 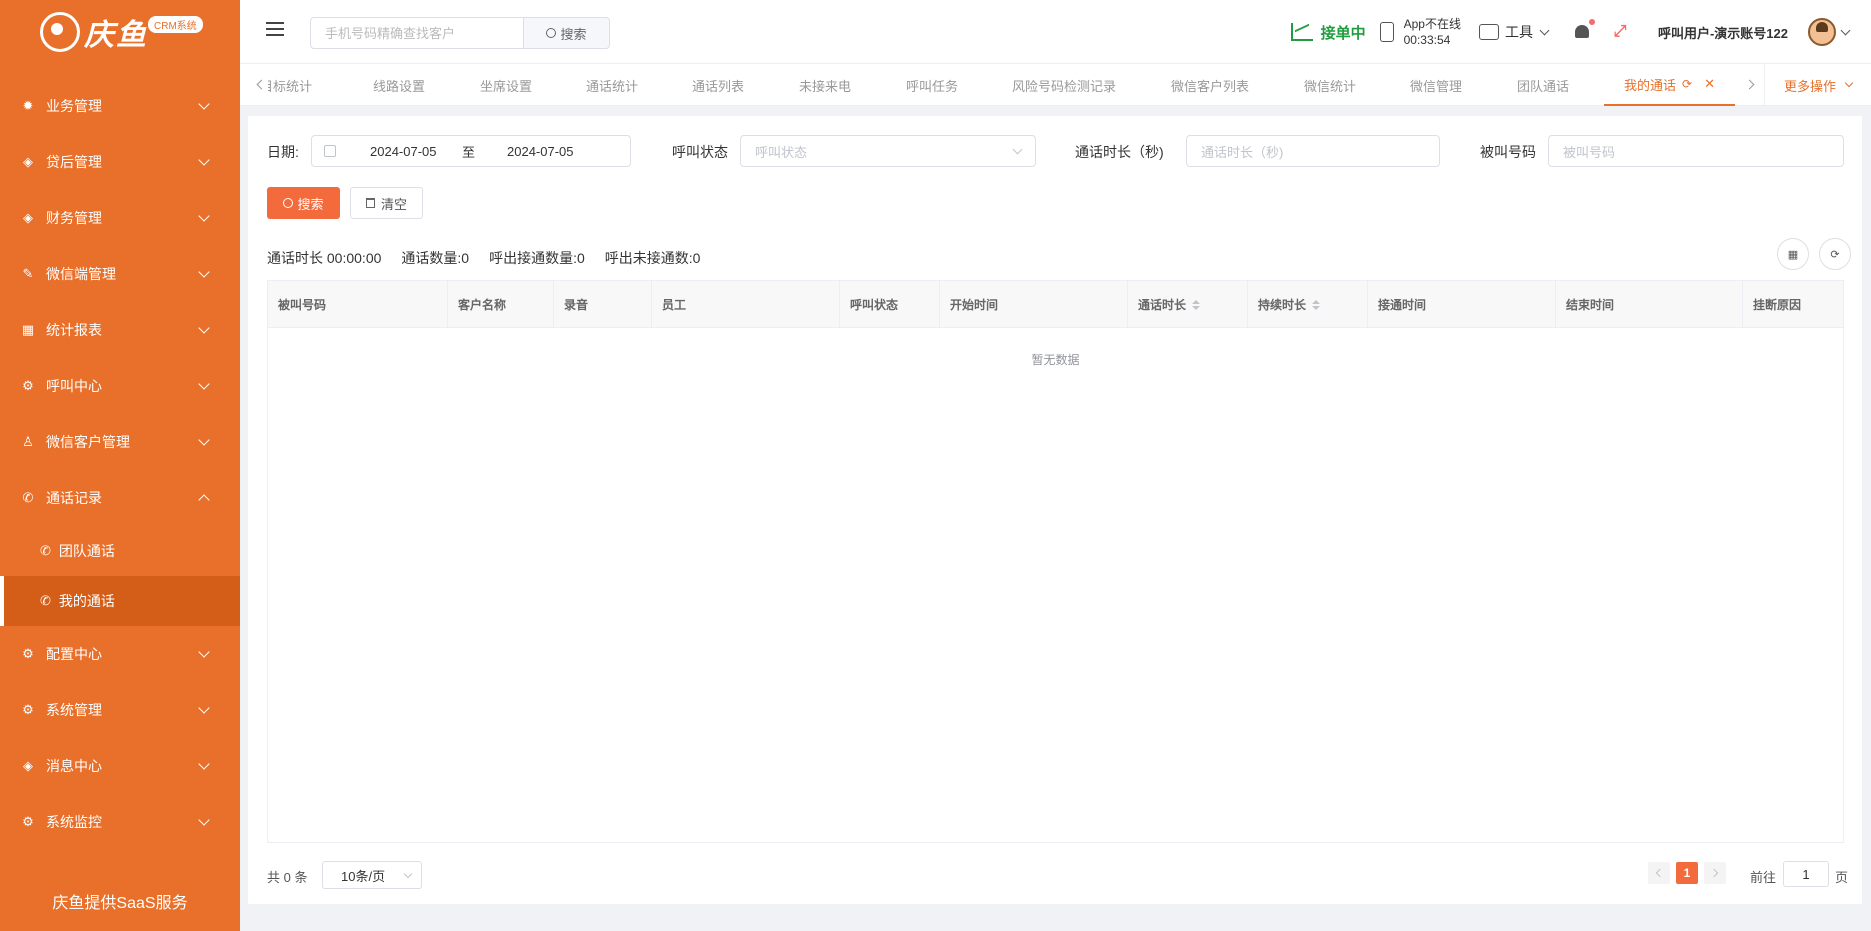 I want to click on order-status-toggle: 接单中, so click(x=1328, y=32).